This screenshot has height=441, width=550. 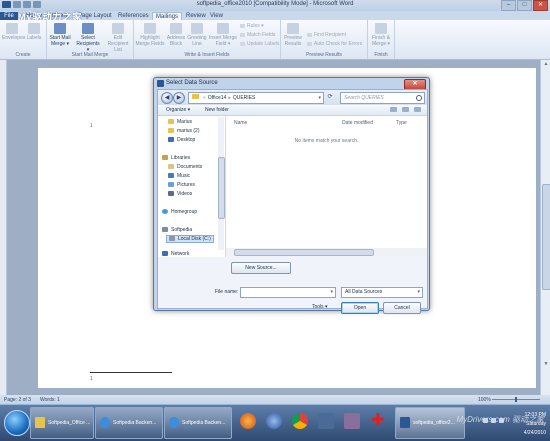 I want to click on zoom-slider-knob, so click(x=516, y=399).